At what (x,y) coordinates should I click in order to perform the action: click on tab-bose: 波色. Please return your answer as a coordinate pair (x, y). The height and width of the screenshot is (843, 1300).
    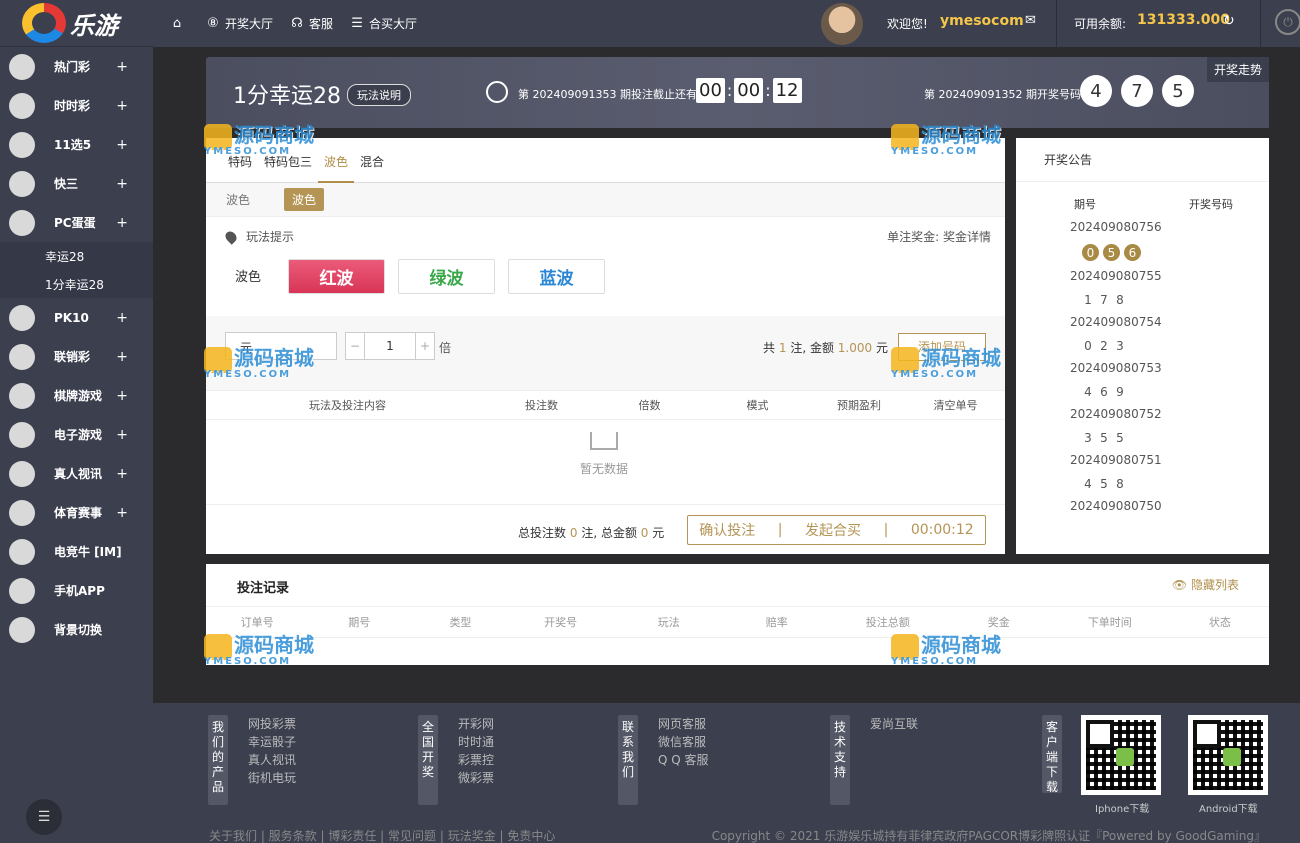
    Looking at the image, I should click on (336, 160).